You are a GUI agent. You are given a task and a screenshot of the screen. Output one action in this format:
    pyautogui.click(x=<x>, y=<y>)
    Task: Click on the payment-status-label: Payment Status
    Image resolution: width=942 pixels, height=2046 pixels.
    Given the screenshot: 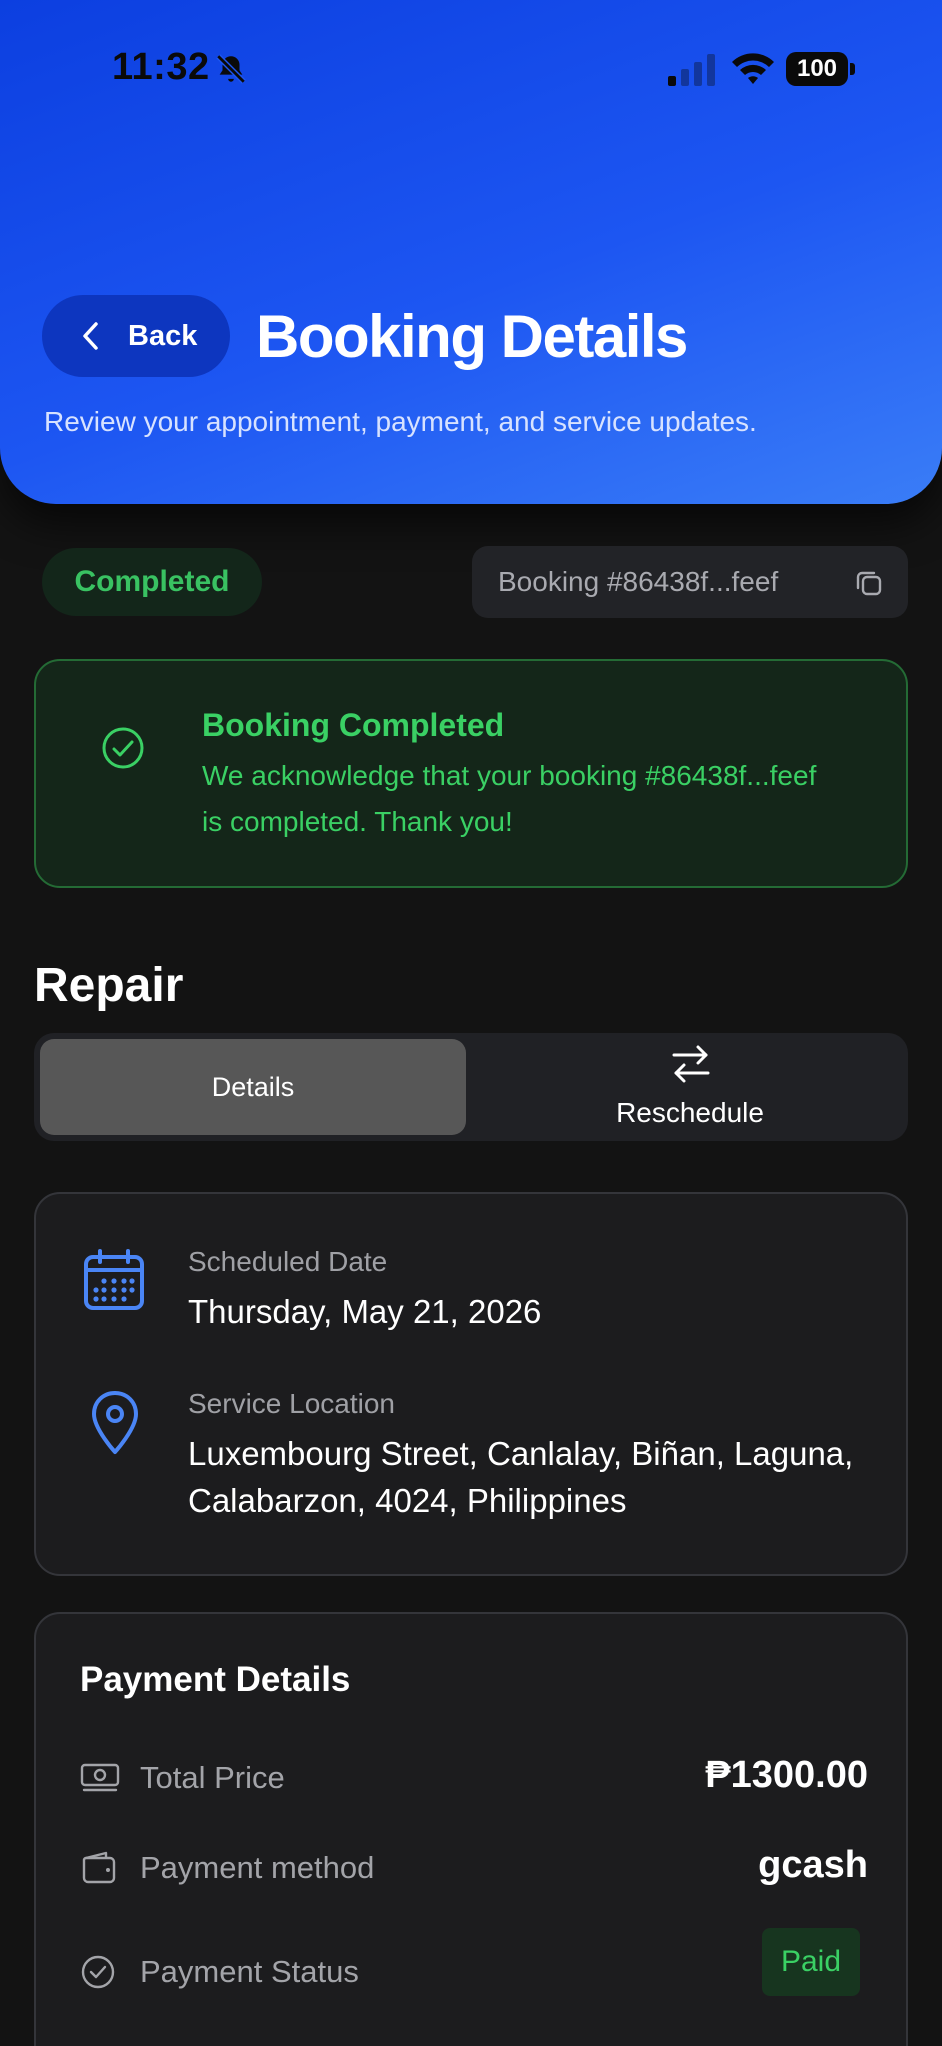 What is the action you would take?
    pyautogui.click(x=249, y=1971)
    